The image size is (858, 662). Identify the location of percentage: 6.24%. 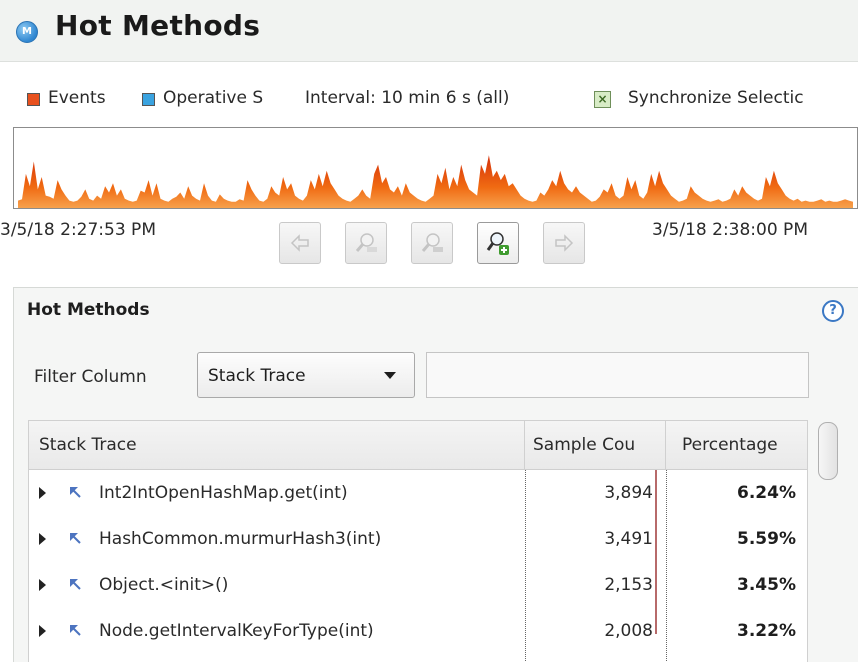
(766, 493).